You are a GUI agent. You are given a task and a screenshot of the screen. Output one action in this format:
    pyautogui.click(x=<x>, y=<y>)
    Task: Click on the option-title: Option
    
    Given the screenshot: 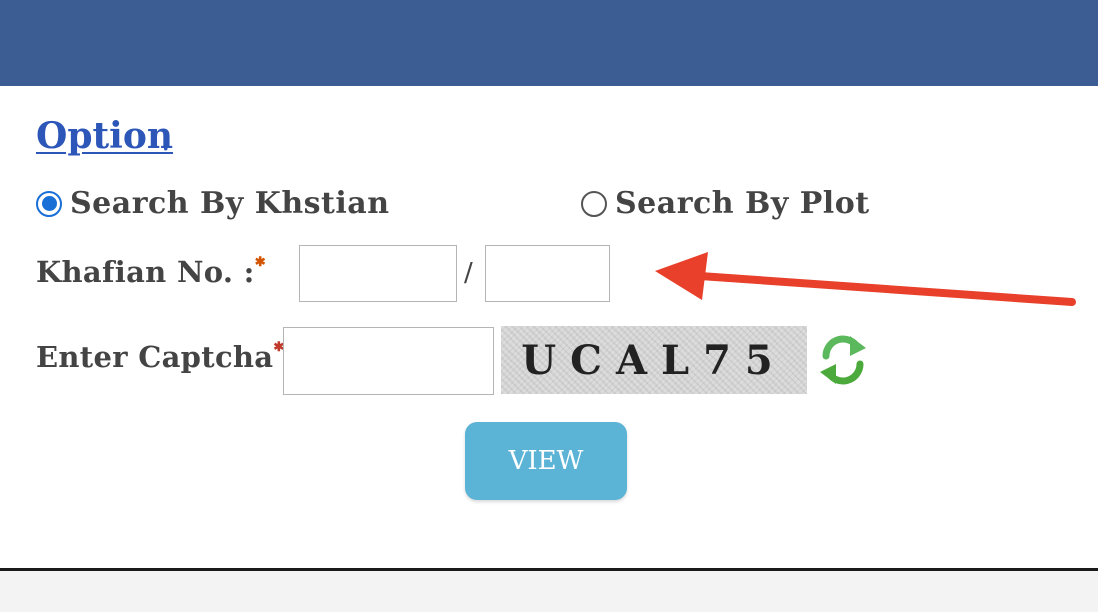 What is the action you would take?
    pyautogui.click(x=105, y=136)
    